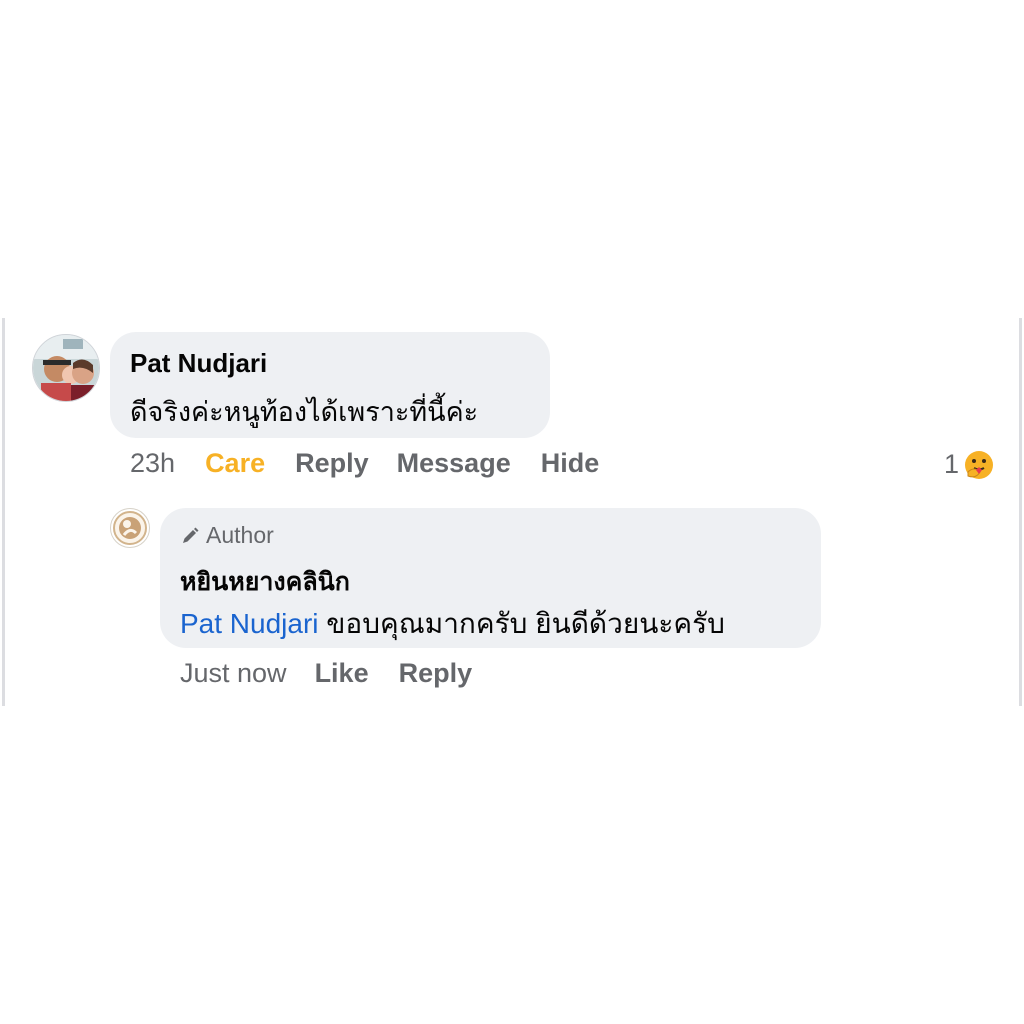 Image resolution: width=1024 pixels, height=1024 pixels. What do you see at coordinates (342, 673) in the screenshot?
I see `like-button: Like` at bounding box center [342, 673].